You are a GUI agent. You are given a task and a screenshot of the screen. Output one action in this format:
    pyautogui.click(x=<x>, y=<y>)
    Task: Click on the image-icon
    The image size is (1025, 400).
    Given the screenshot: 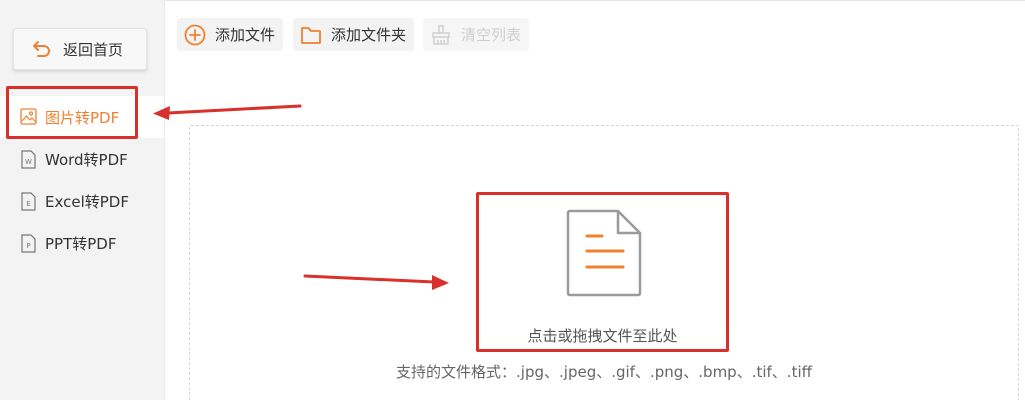 What is the action you would take?
    pyautogui.click(x=28, y=117)
    